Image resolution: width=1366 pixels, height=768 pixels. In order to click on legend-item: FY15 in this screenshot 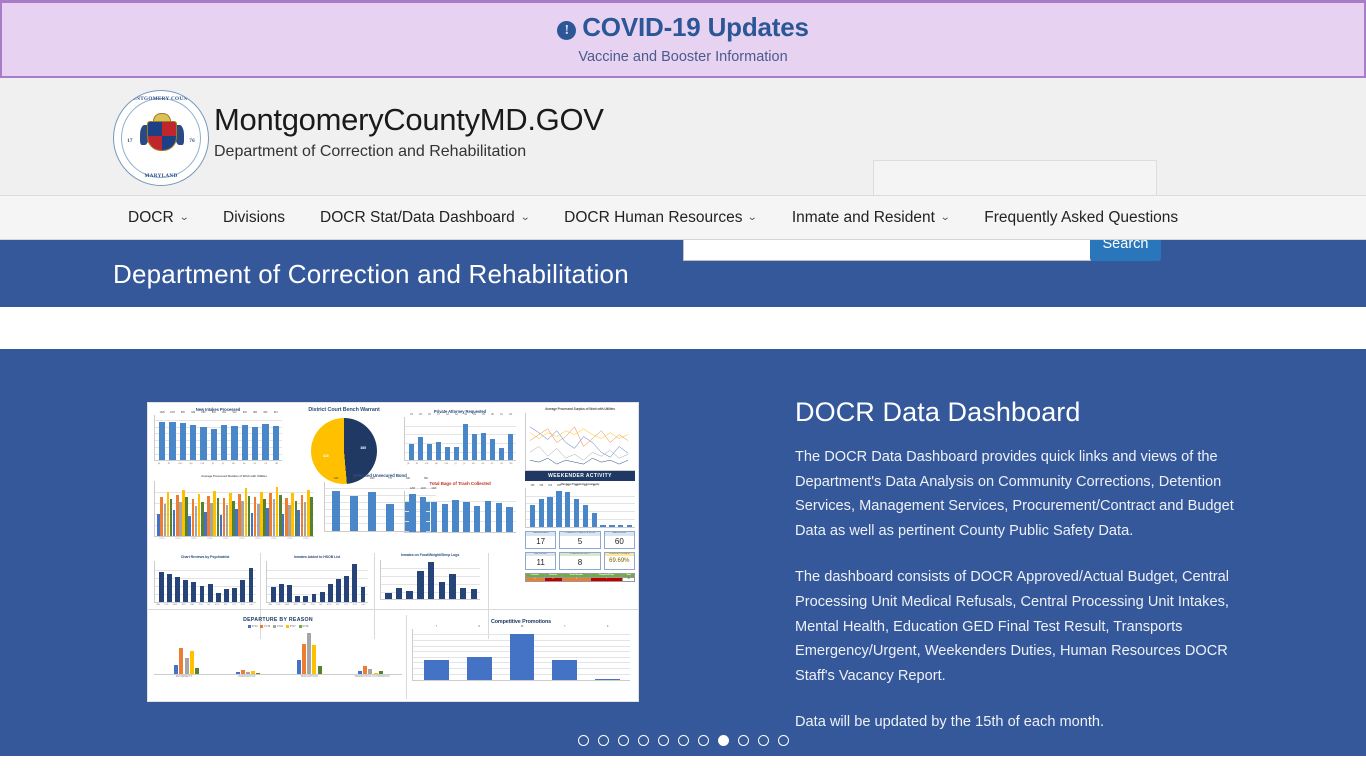, I will do `click(265, 626)`.